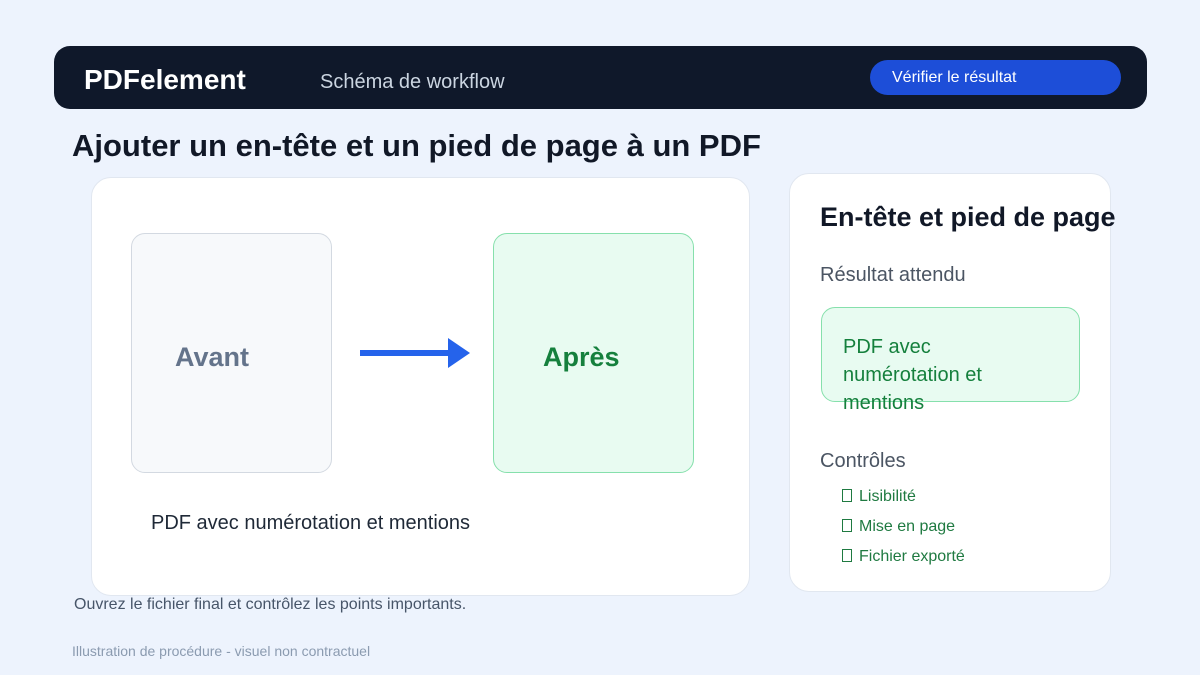 The height and width of the screenshot is (675, 1200). What do you see at coordinates (893, 275) in the screenshot?
I see `expected-result-label: Résultat attendu` at bounding box center [893, 275].